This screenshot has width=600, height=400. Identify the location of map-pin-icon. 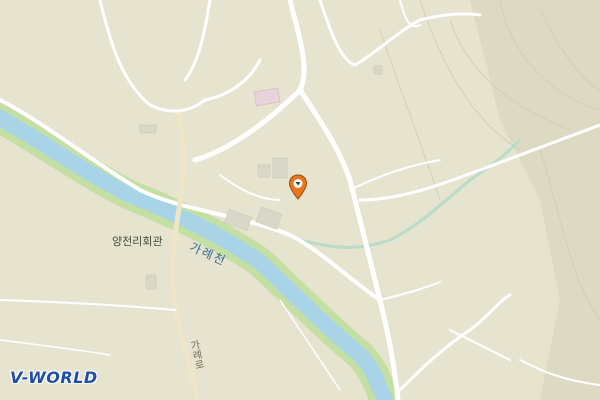
(298, 187).